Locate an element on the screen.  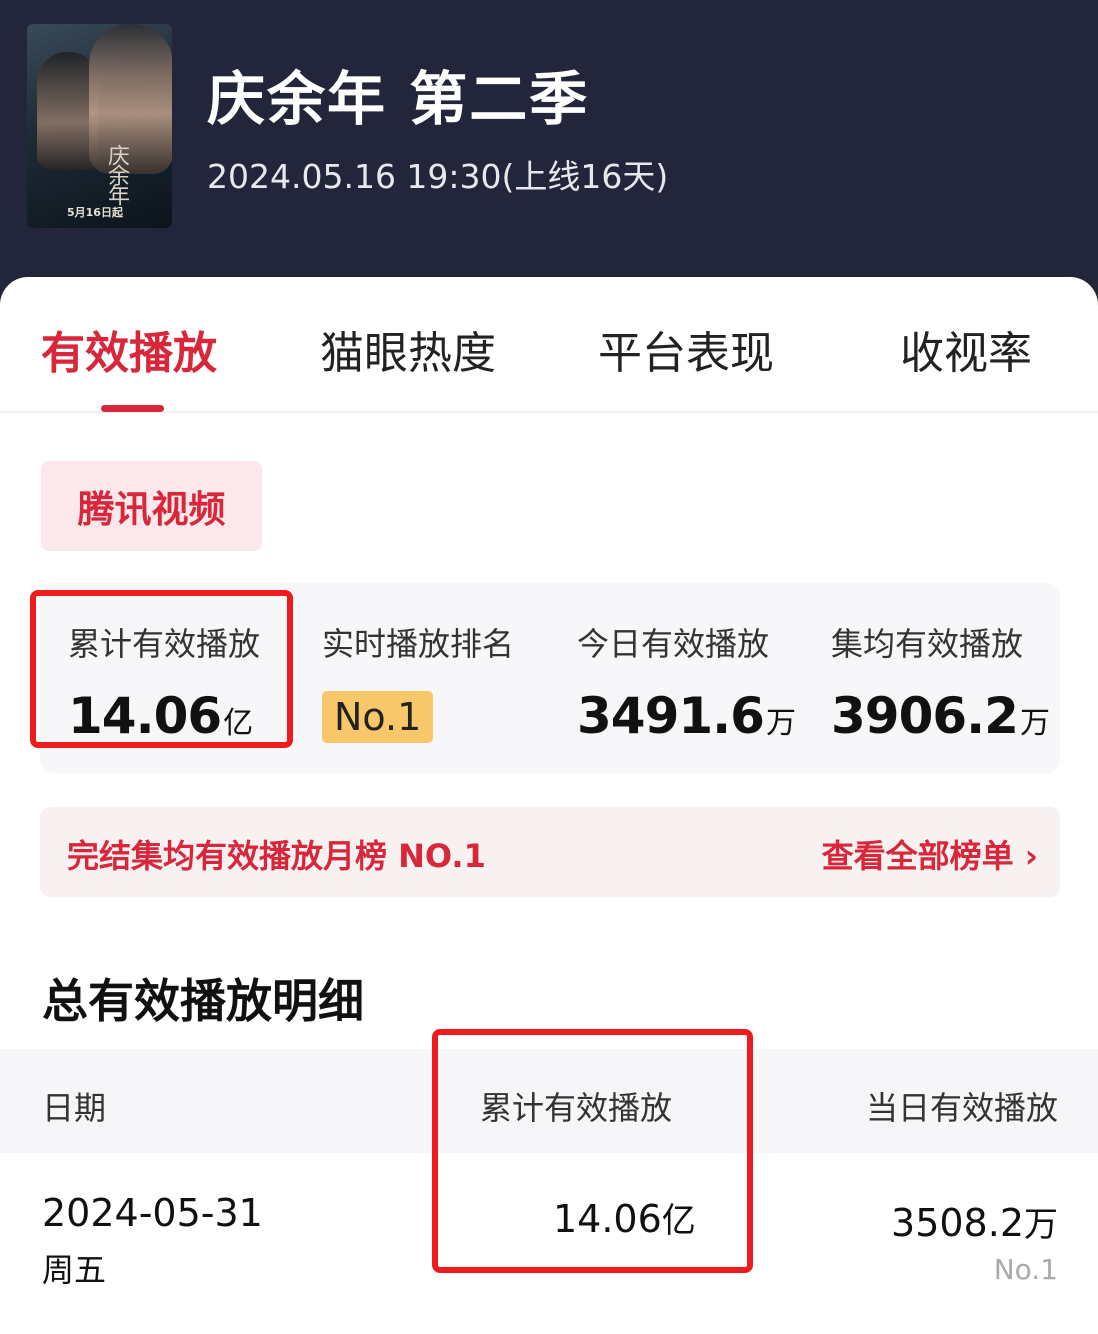
stat-cumulative: 累计有效播放 14.06亿 is located at coordinates (164, 682).